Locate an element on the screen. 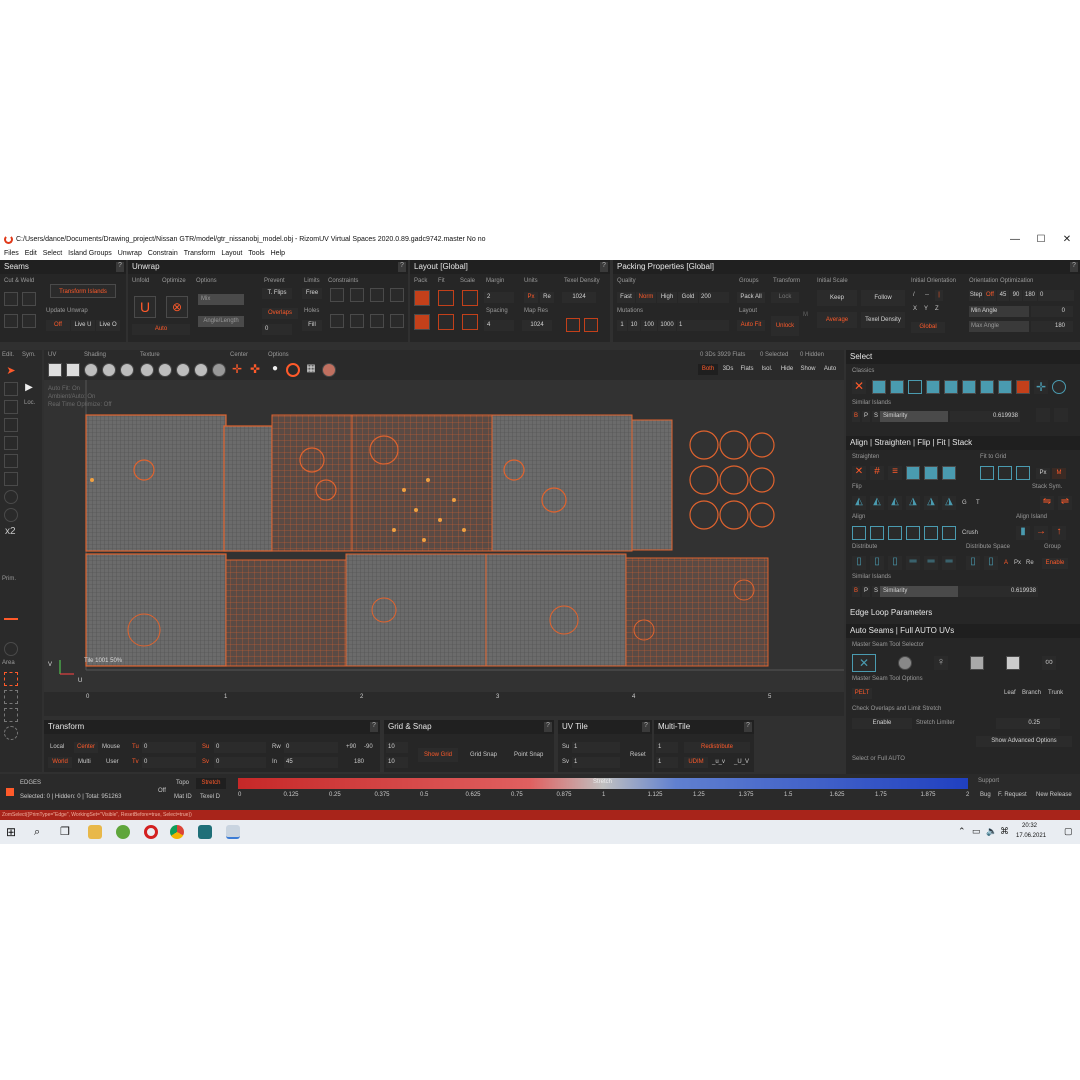 Image resolution: width=1080 pixels, height=1080 pixels. px-button: Px is located at coordinates (531, 297).